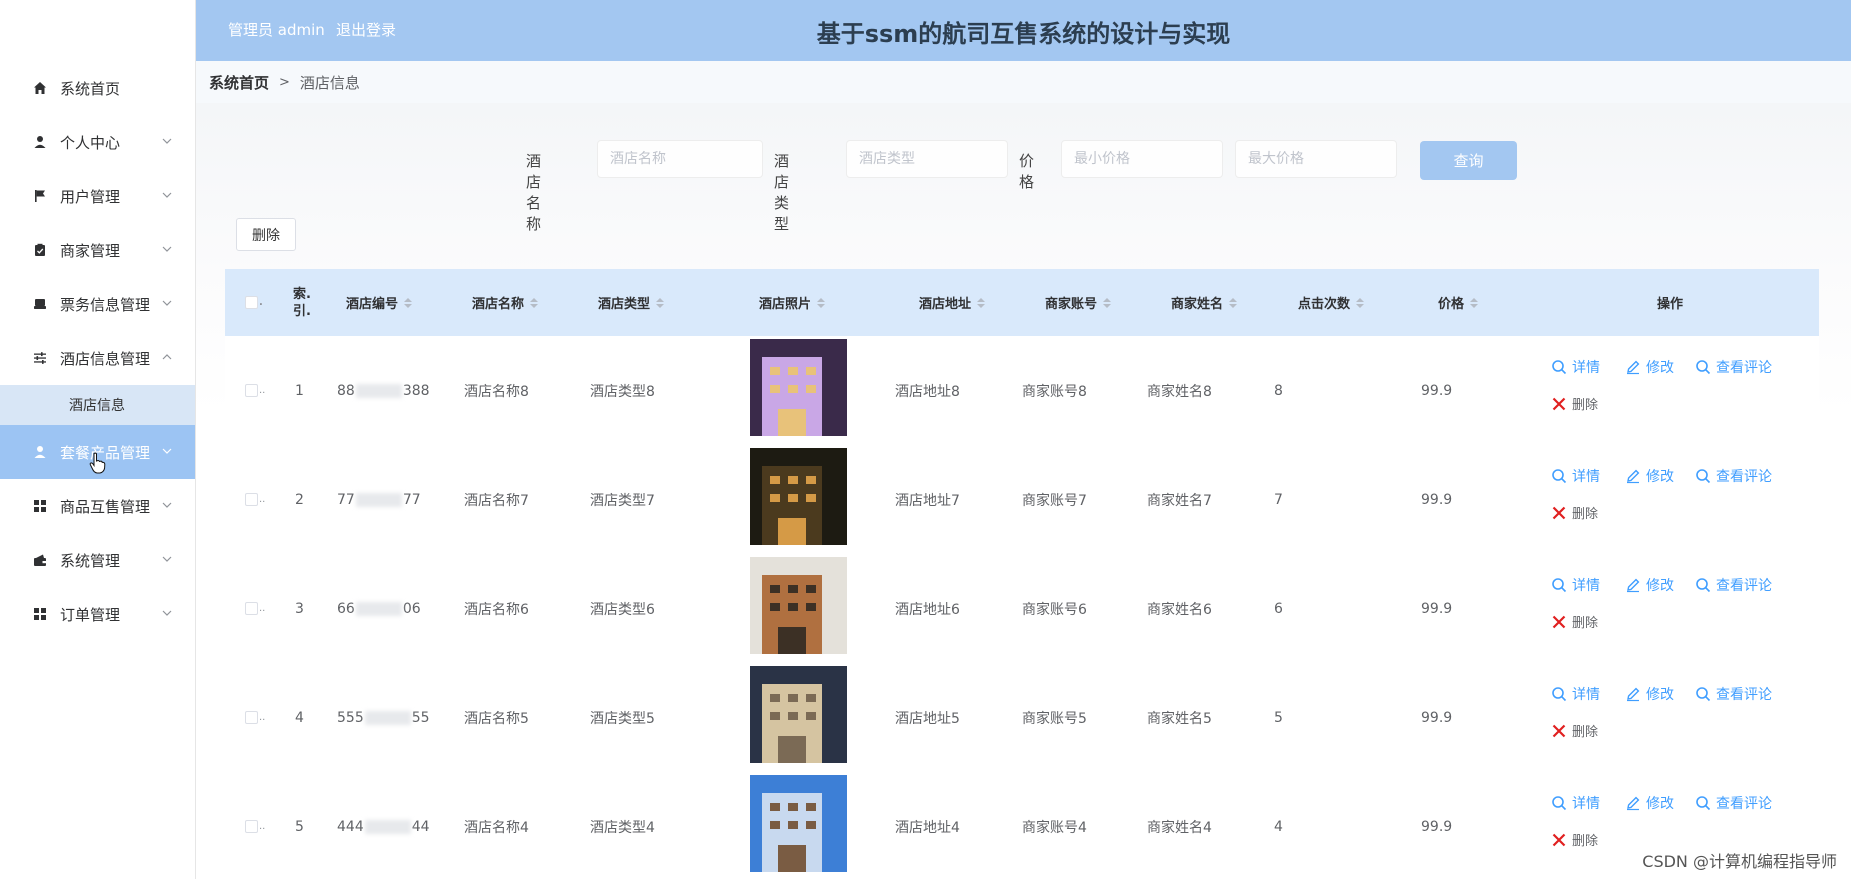 The height and width of the screenshot is (879, 1851). Describe the element at coordinates (97, 250) in the screenshot. I see `sidebar-item-merchant-management: 商家管理` at that location.